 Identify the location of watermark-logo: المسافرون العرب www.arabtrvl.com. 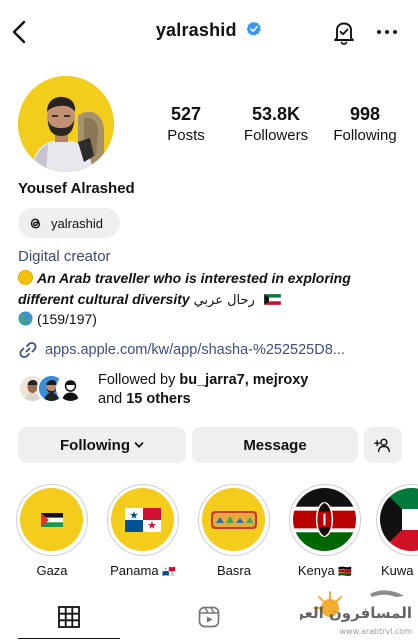
(346, 613).